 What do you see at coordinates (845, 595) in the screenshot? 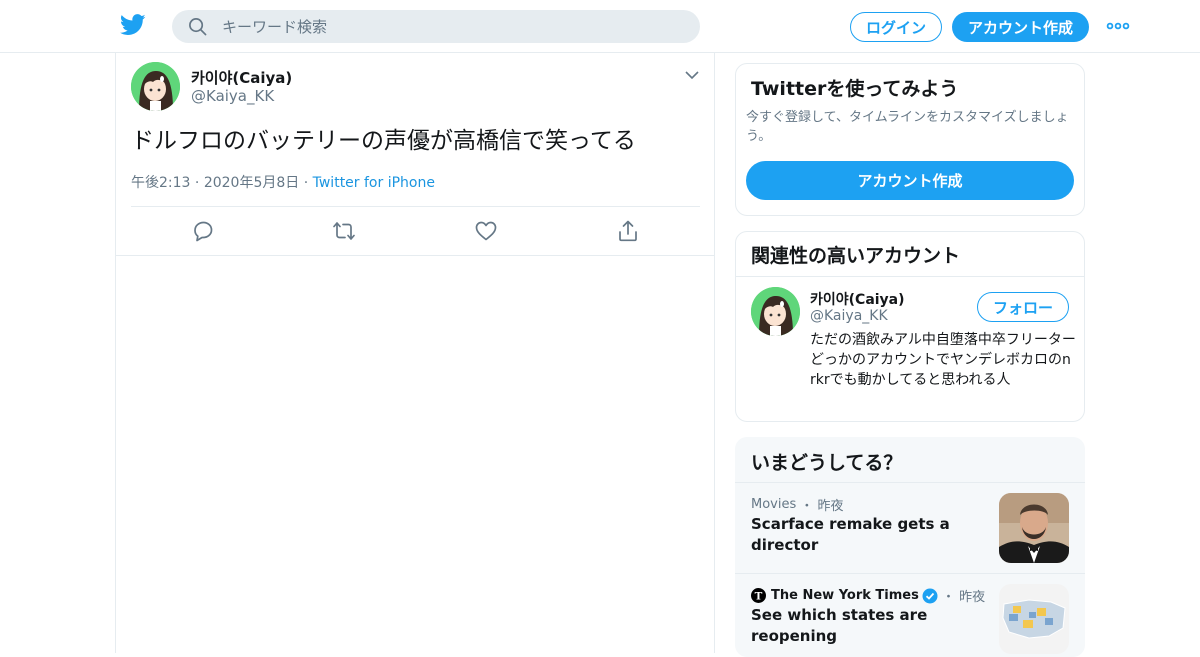
I see `trend-source: The New York Times` at bounding box center [845, 595].